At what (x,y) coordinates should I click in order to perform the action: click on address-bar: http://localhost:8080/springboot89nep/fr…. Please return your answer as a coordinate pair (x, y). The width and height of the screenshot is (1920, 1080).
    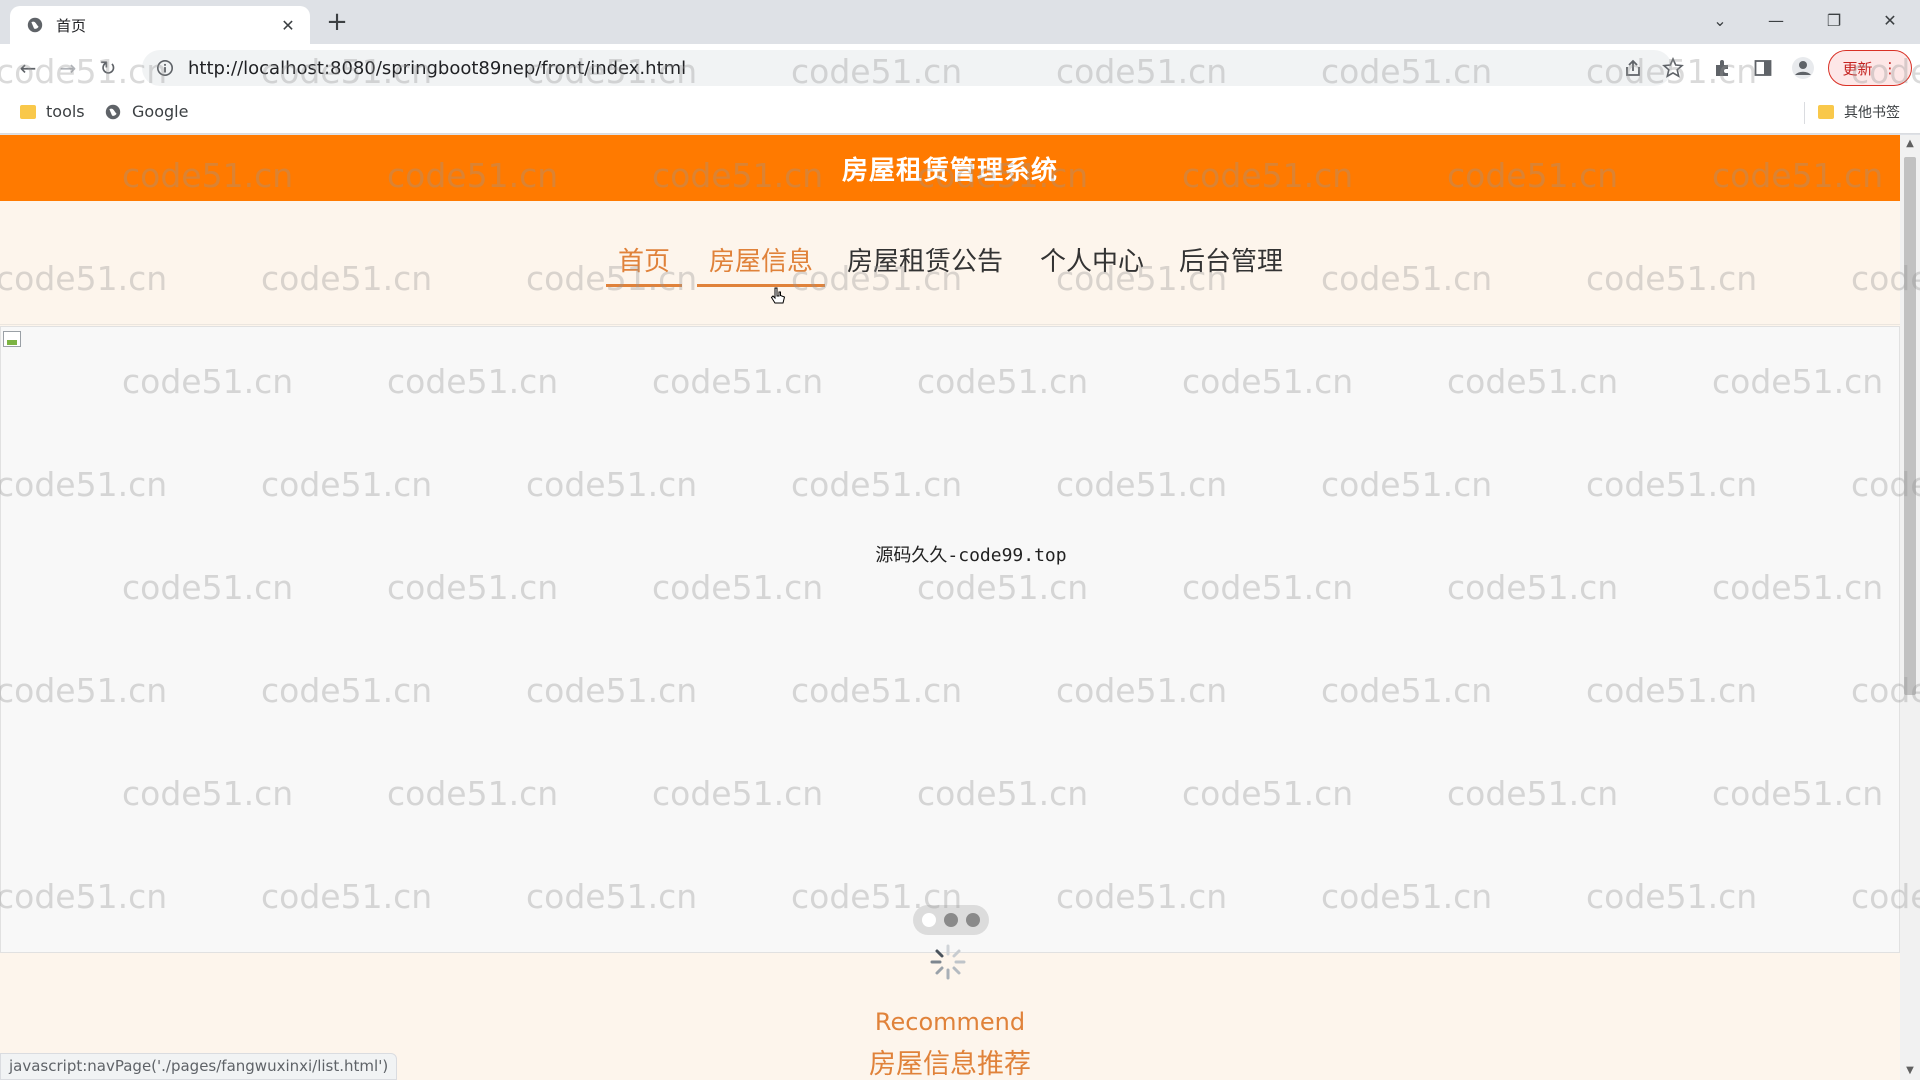
    Looking at the image, I should click on (907, 68).